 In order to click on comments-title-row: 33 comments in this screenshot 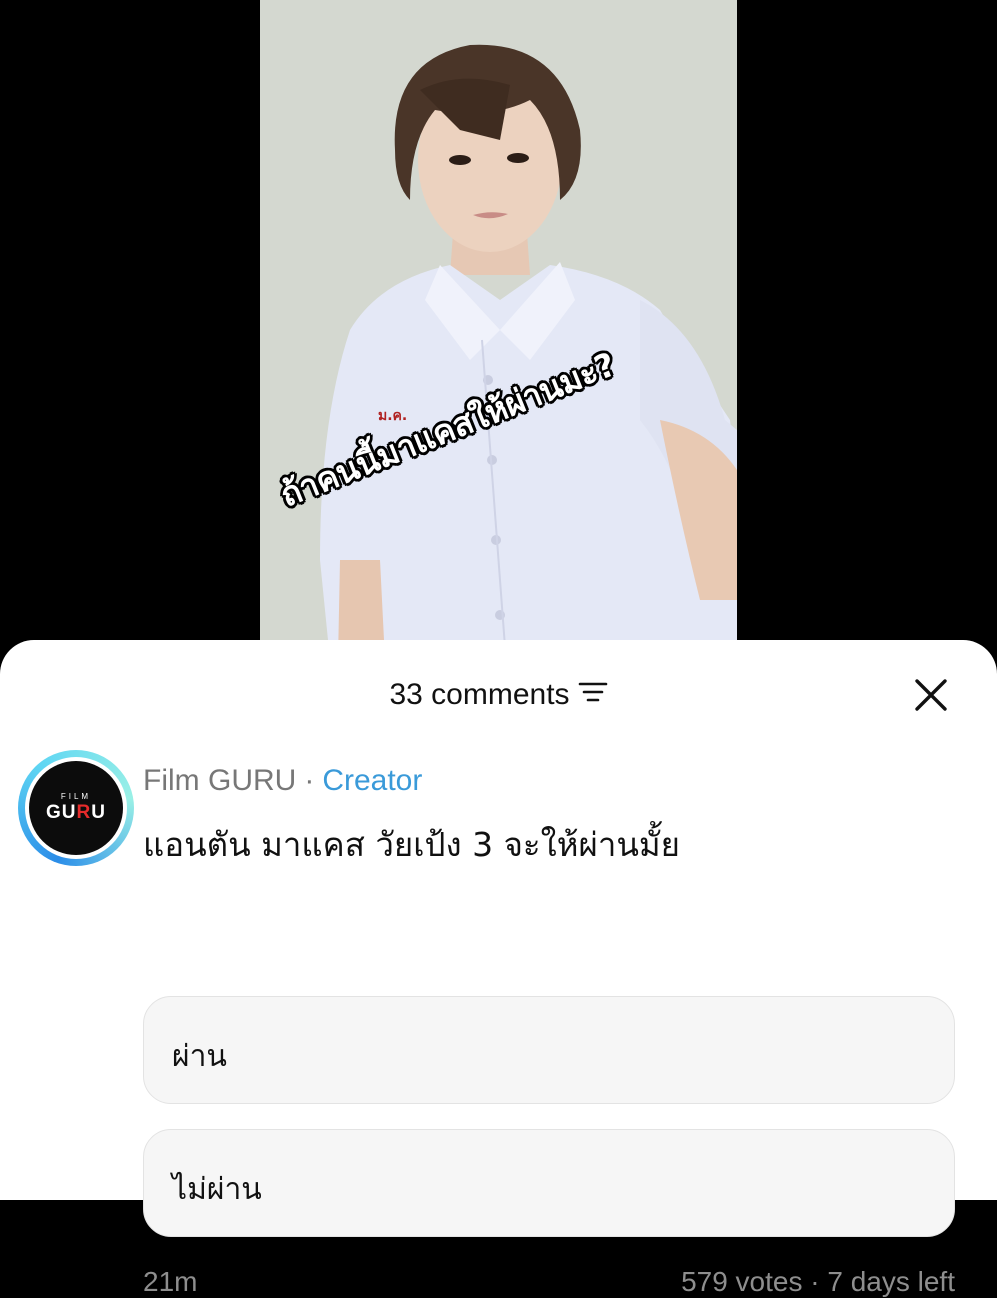, I will do `click(498, 695)`.